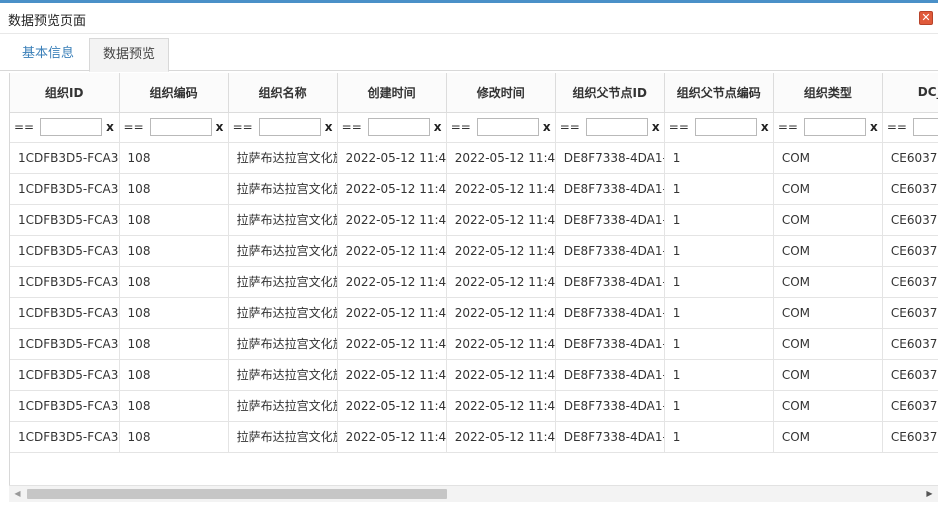 The height and width of the screenshot is (505, 938). I want to click on column-header: 组织父节点编码, so click(719, 93).